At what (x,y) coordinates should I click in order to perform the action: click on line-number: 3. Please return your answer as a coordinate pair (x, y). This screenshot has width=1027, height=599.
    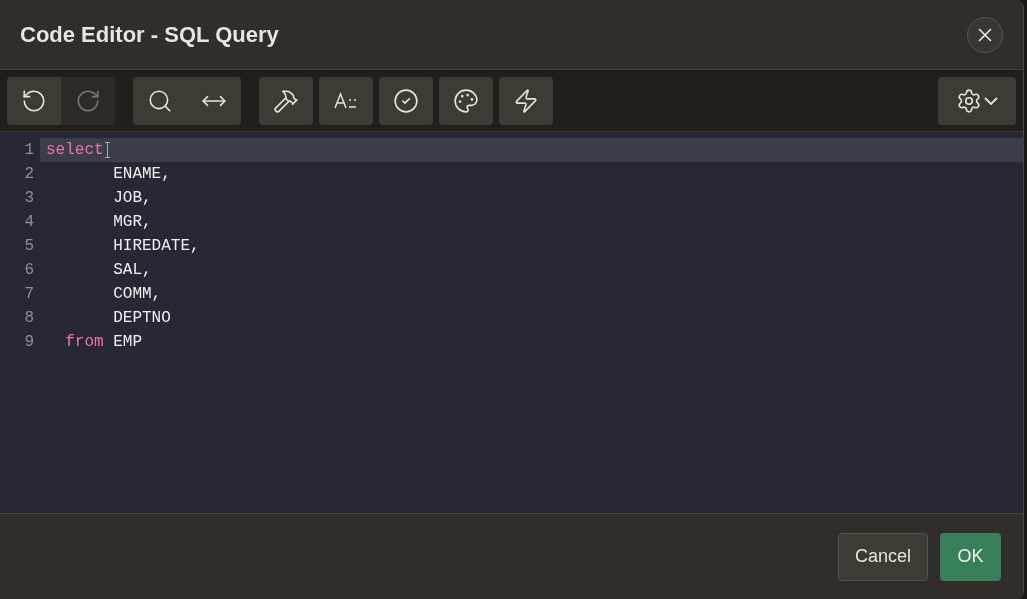
    Looking at the image, I should click on (29, 198).